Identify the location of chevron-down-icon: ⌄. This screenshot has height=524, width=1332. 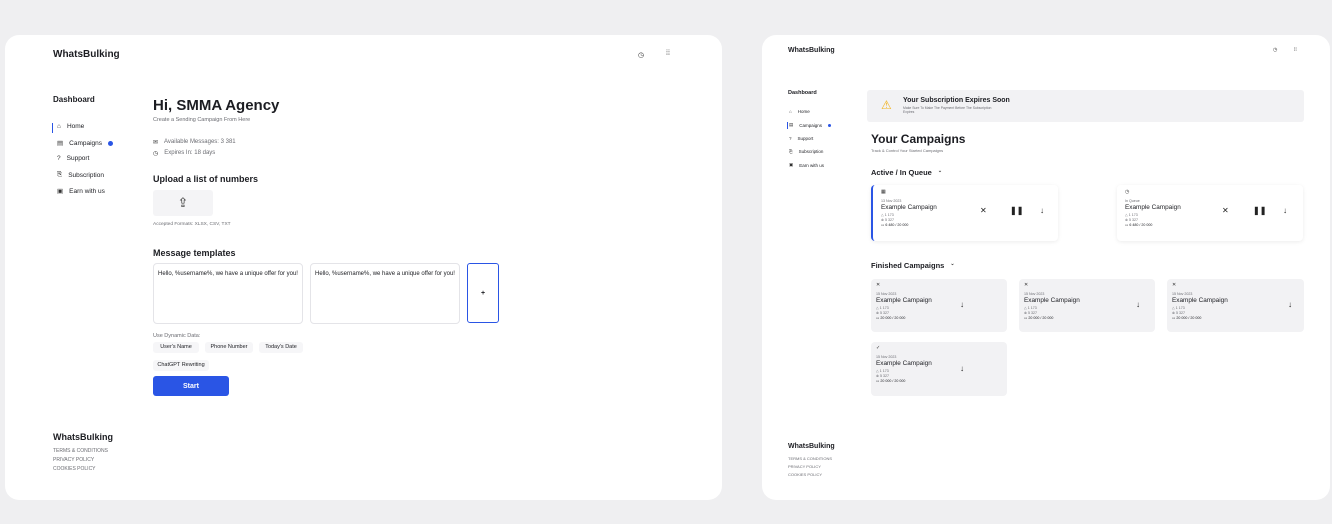
(952, 264).